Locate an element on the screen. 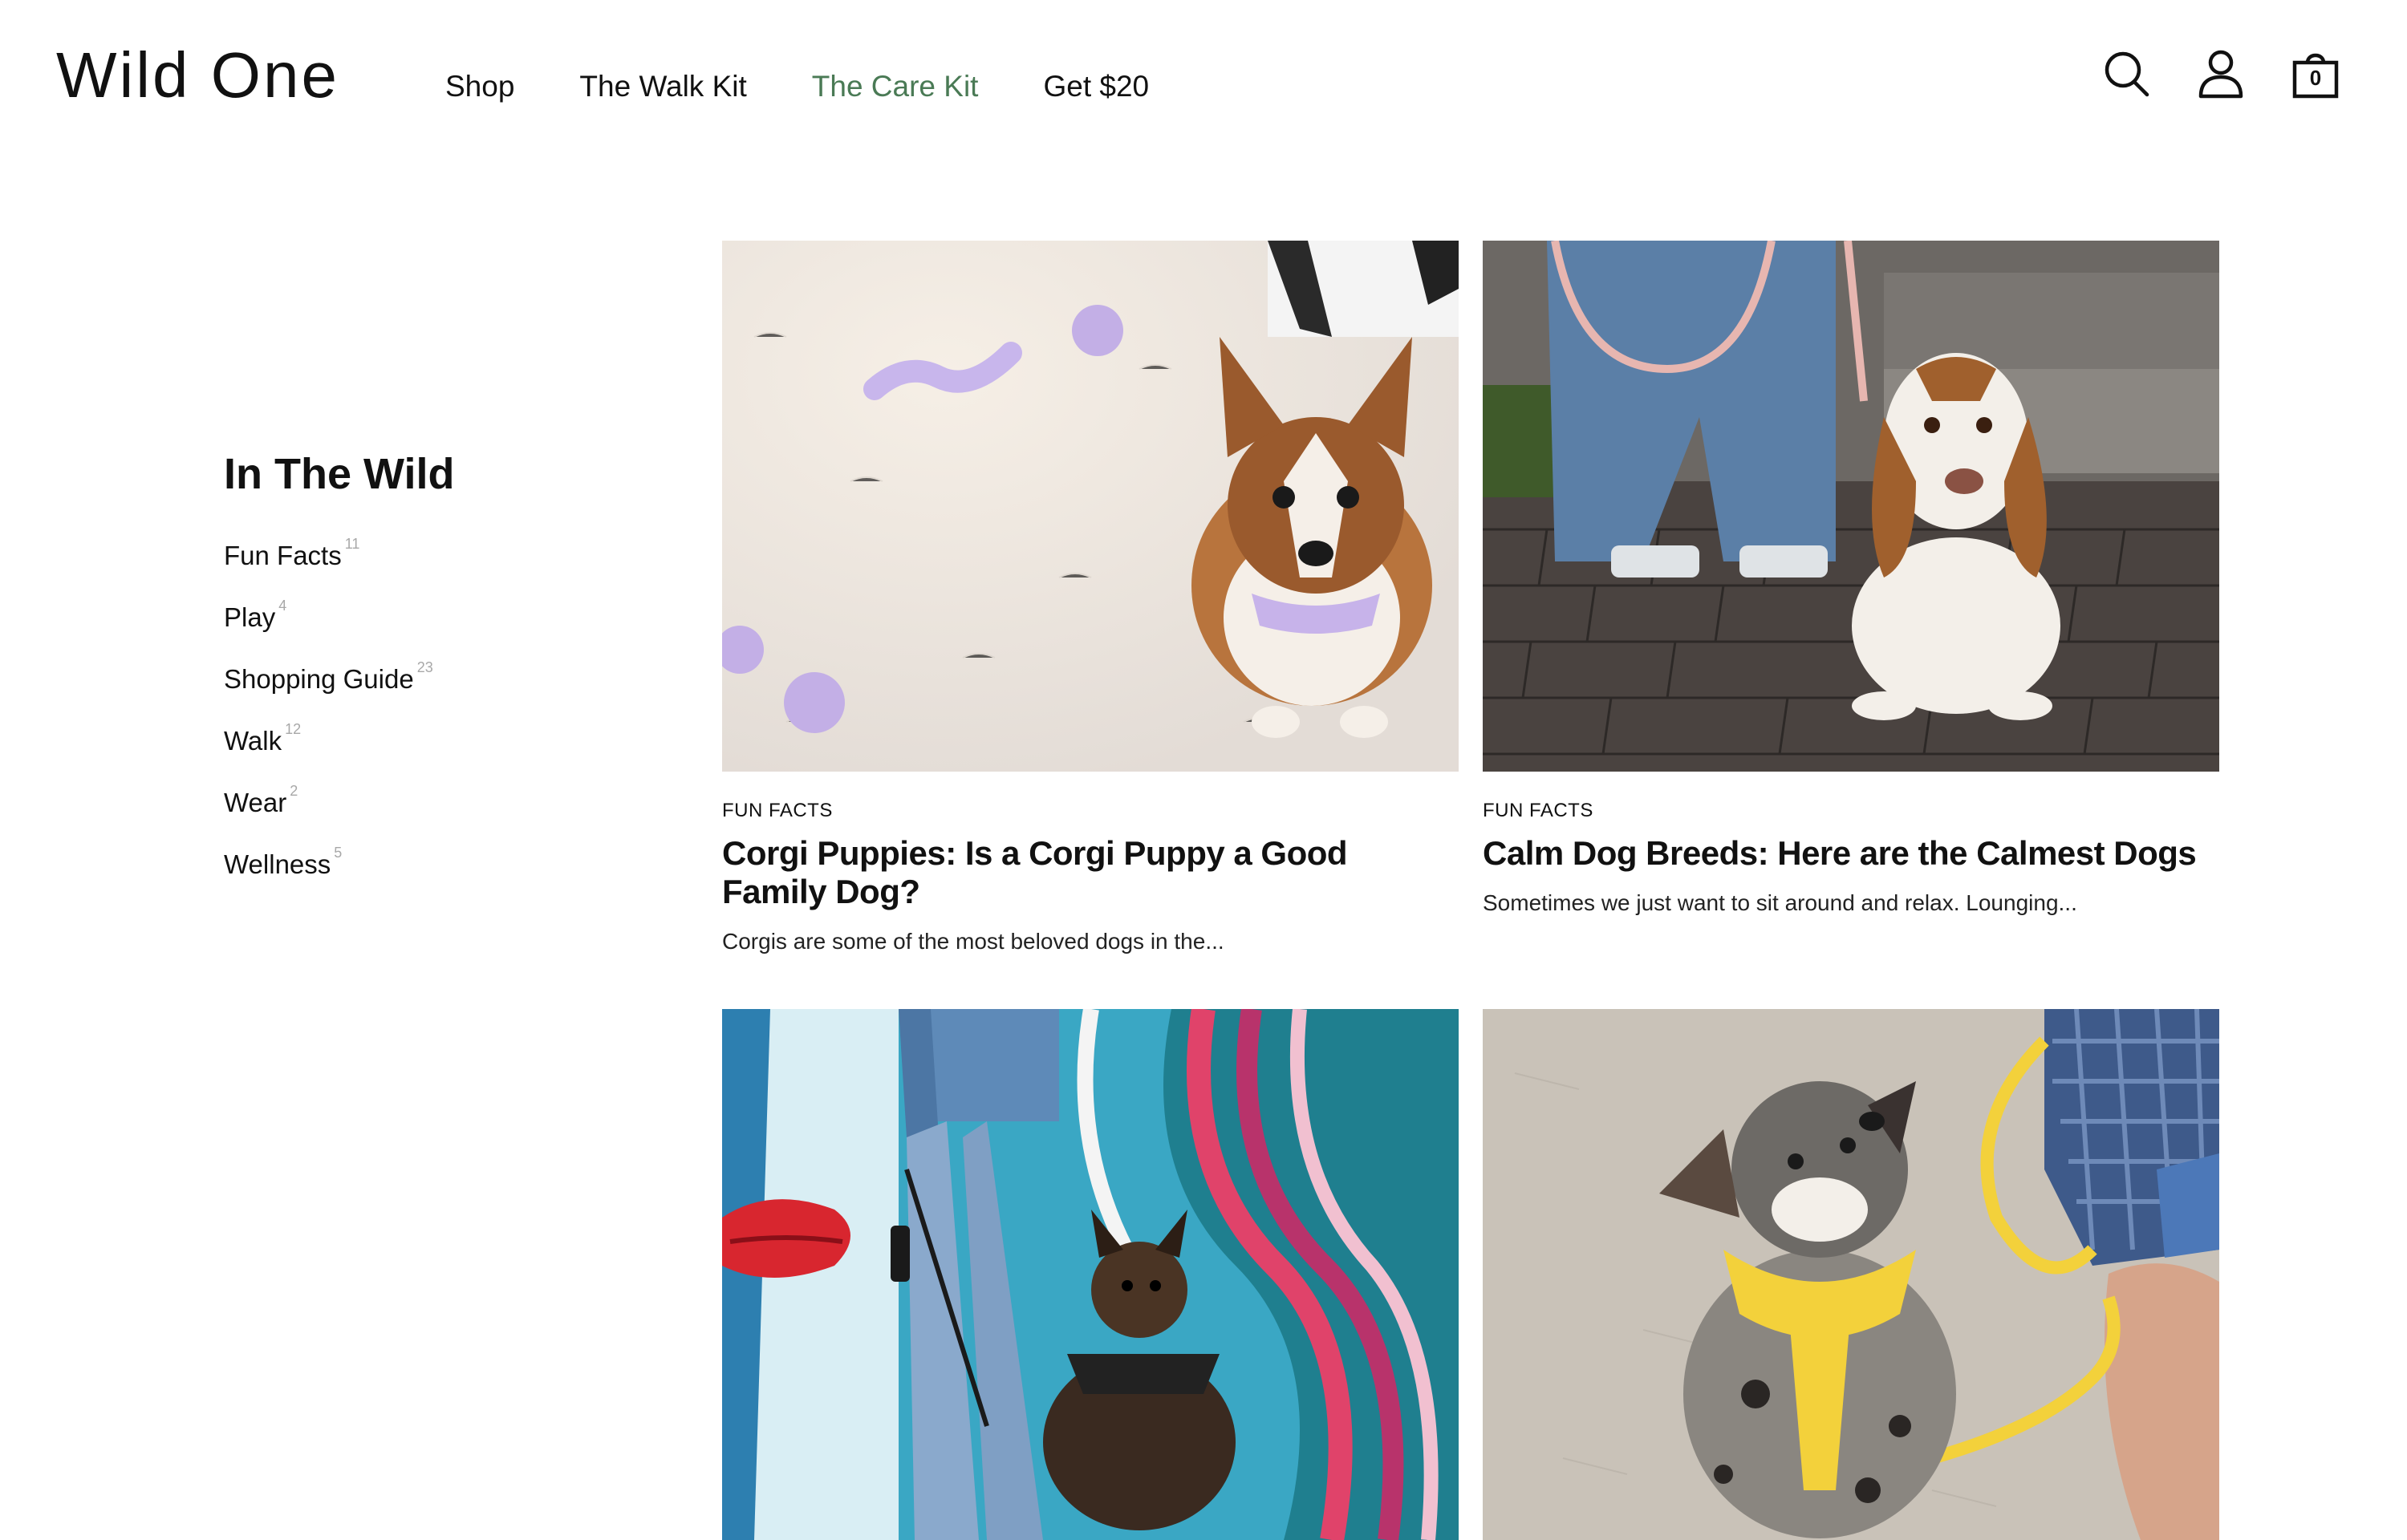  category-label: Wellness is located at coordinates (278, 864).